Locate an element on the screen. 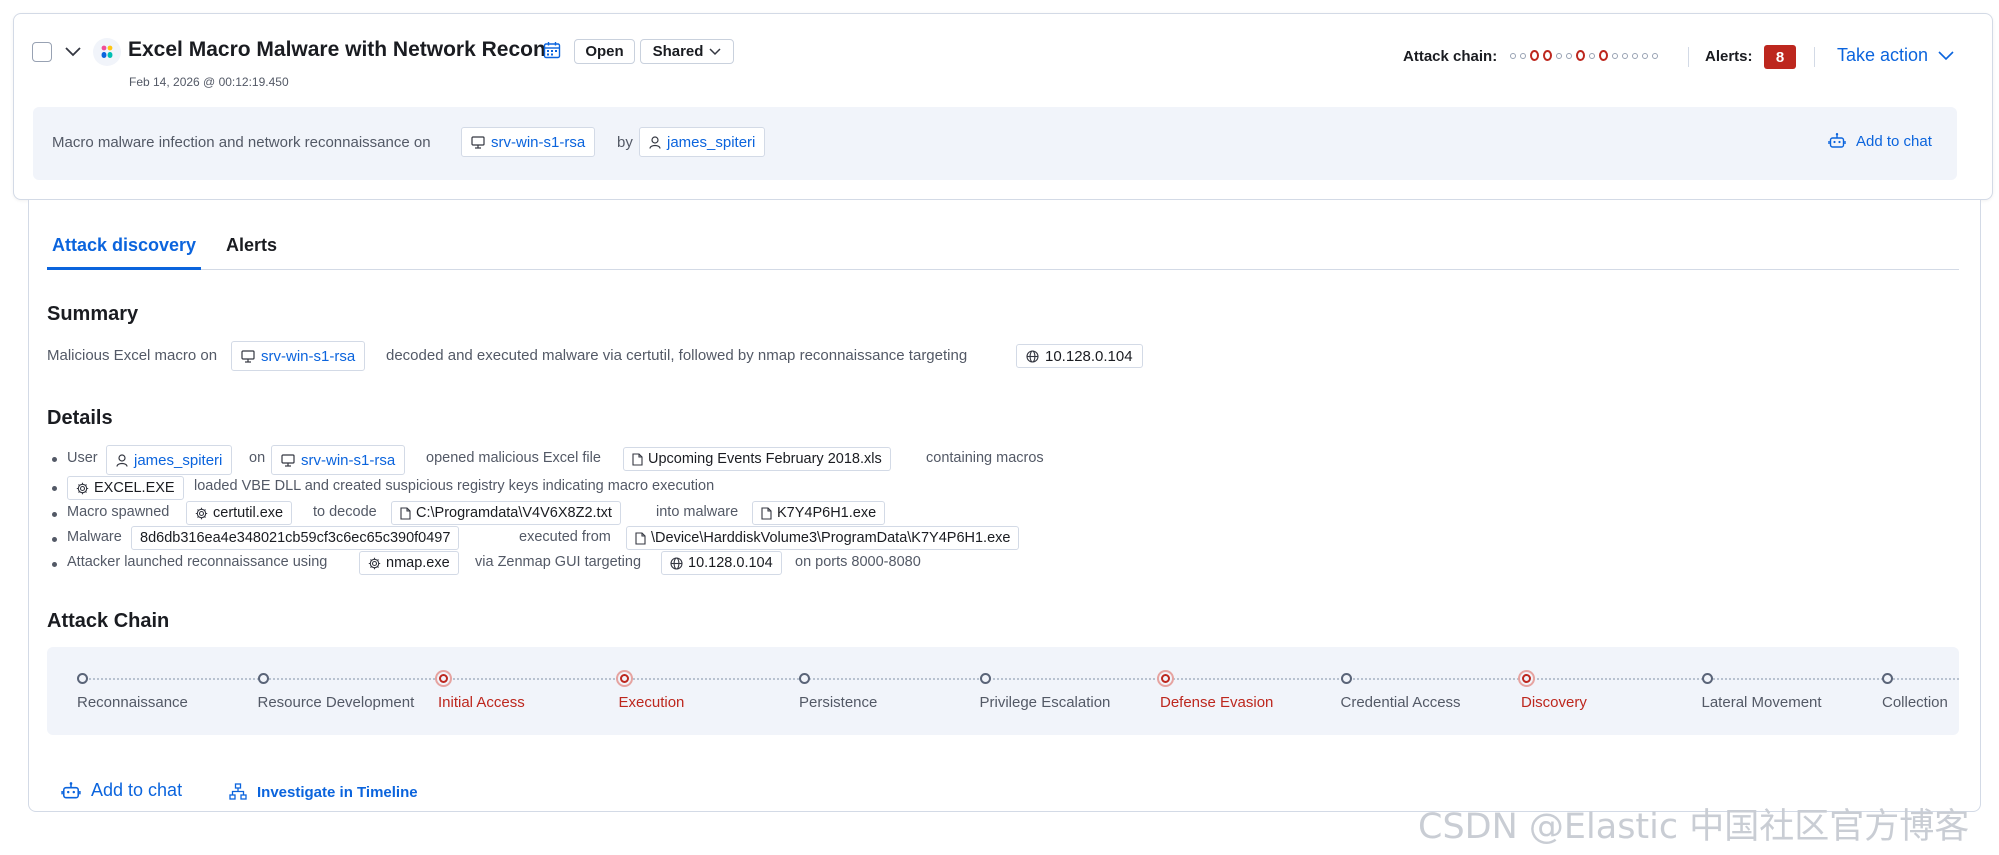 Image resolution: width=1999 pixels, height=855 pixels. attack-chain-stage-label: Discovery is located at coordinates (1554, 702).